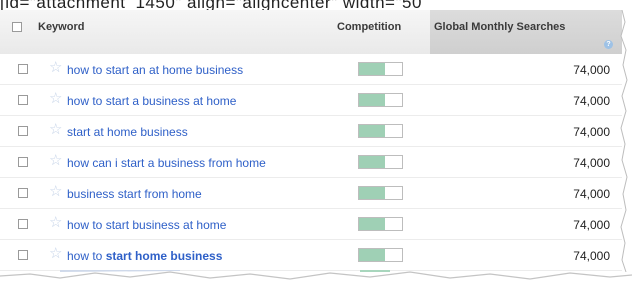  Describe the element at coordinates (316, 280) in the screenshot. I see `torn-bottom-edge` at that location.